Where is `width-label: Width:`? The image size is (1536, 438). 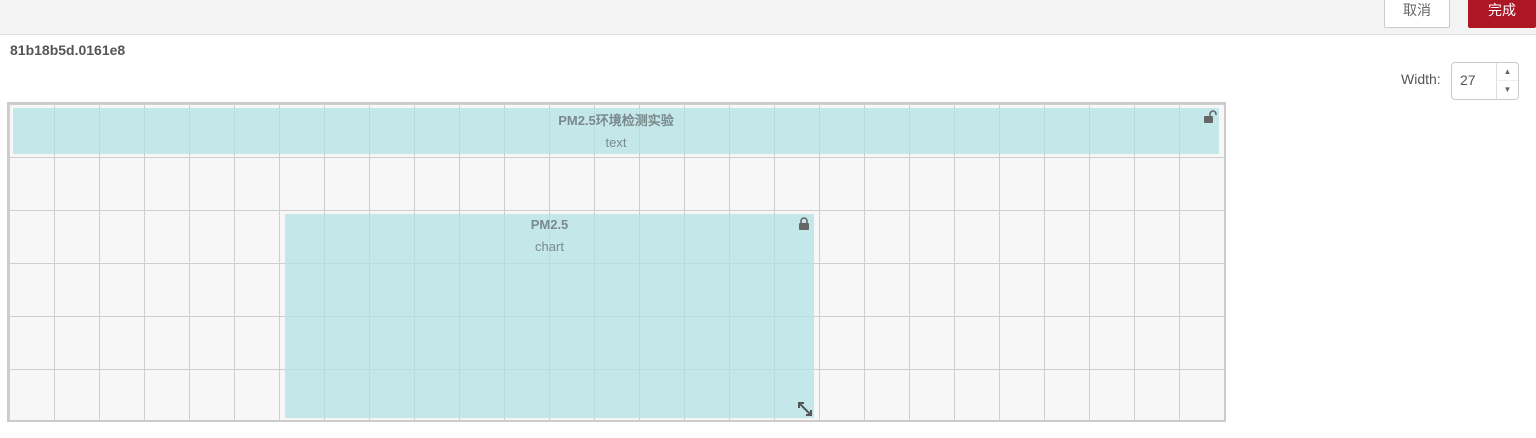
width-label: Width: is located at coordinates (1421, 79).